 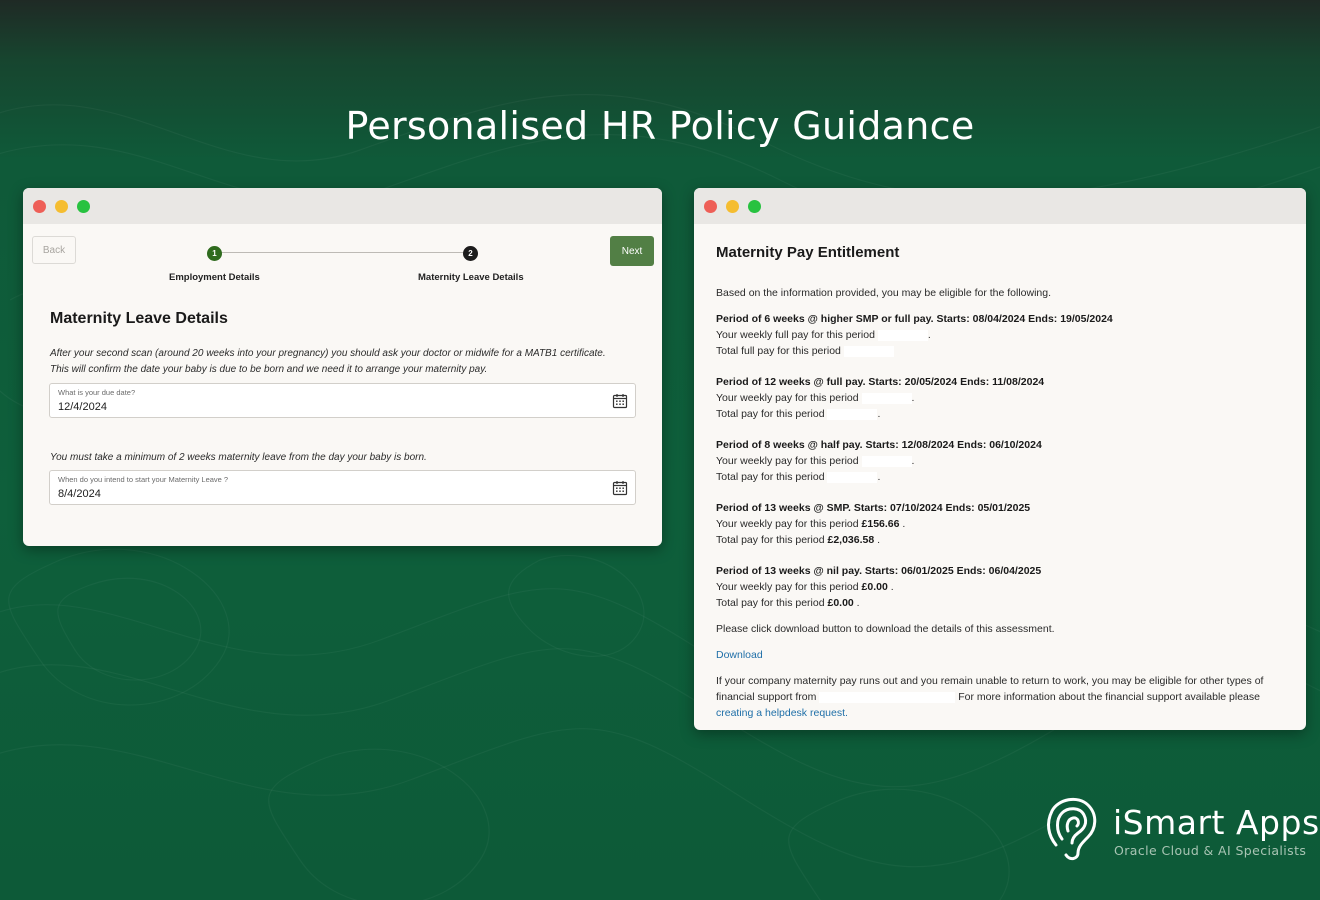 What do you see at coordinates (97, 392) in the screenshot?
I see `due-date-label: What is your due date?` at bounding box center [97, 392].